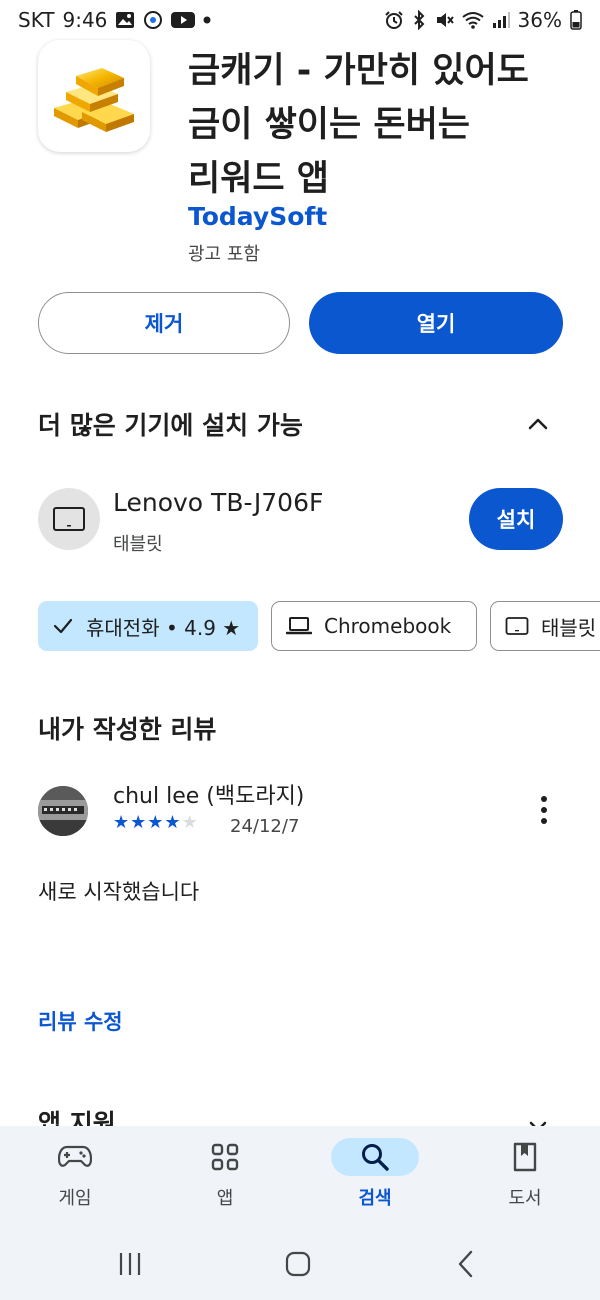 This screenshot has height=1300, width=600. What do you see at coordinates (119, 892) in the screenshot?
I see `review-text: 새로 시작했습니다` at bounding box center [119, 892].